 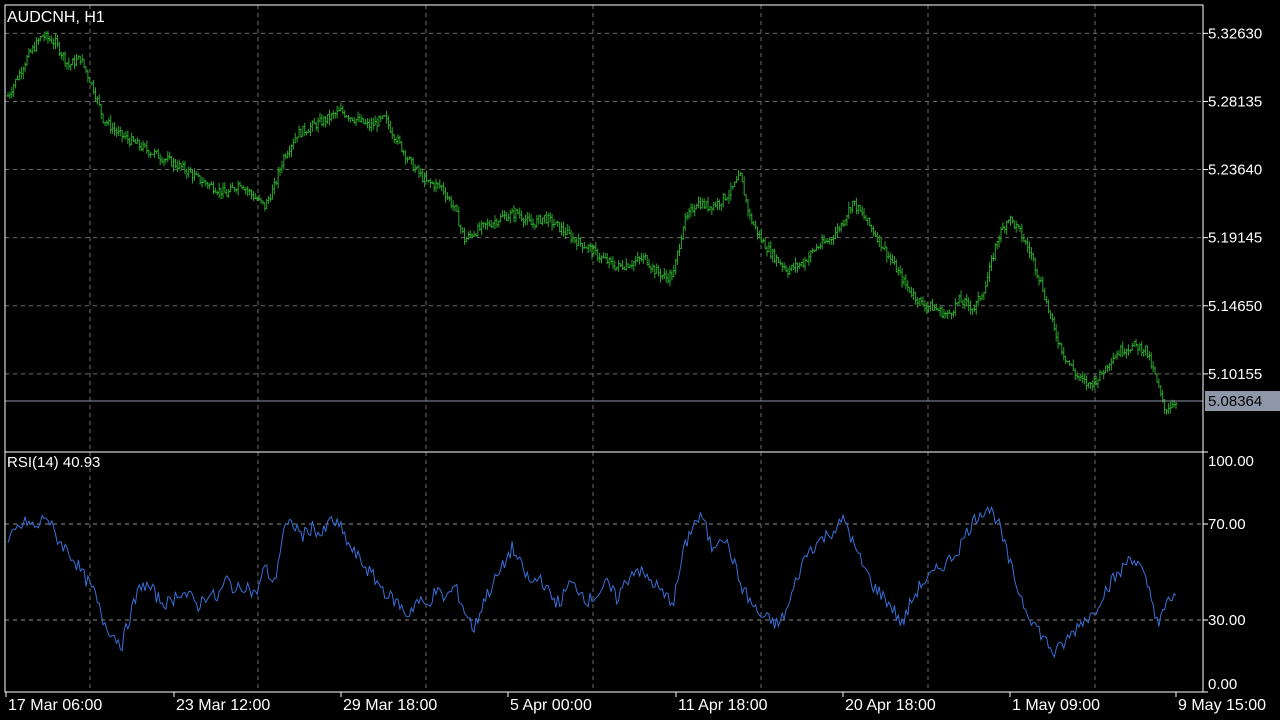 I want to click on y-tick-label: 5.28135, so click(x=1235, y=101).